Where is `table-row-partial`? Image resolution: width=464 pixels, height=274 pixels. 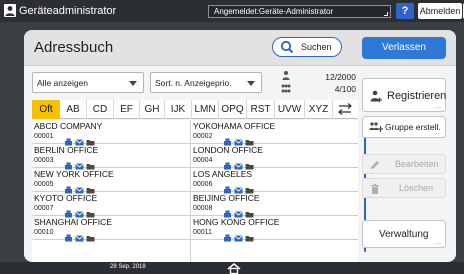
table-row-partial is located at coordinates (195, 251).